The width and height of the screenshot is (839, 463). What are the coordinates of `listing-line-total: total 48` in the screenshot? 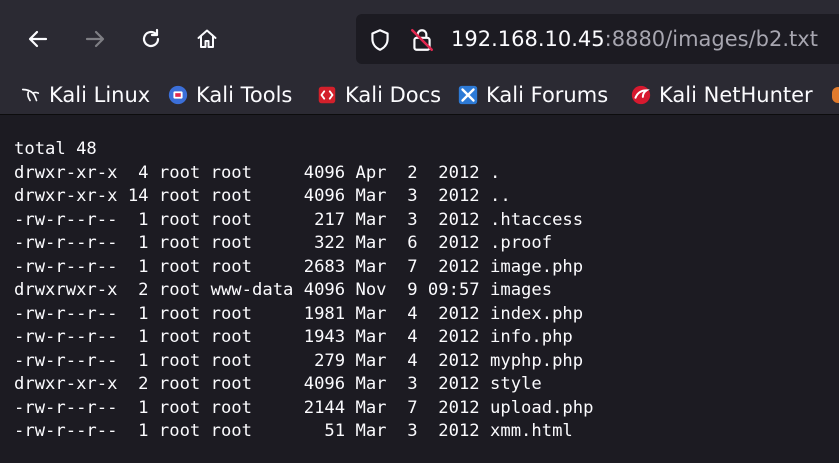 It's located at (55, 149).